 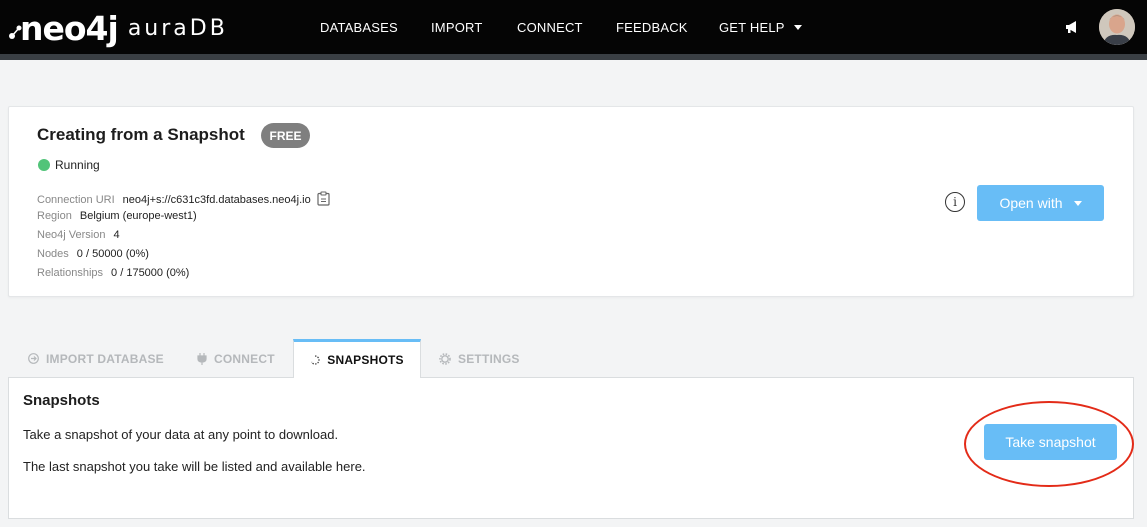 I want to click on avatar-portrait-icon, so click(x=1117, y=27).